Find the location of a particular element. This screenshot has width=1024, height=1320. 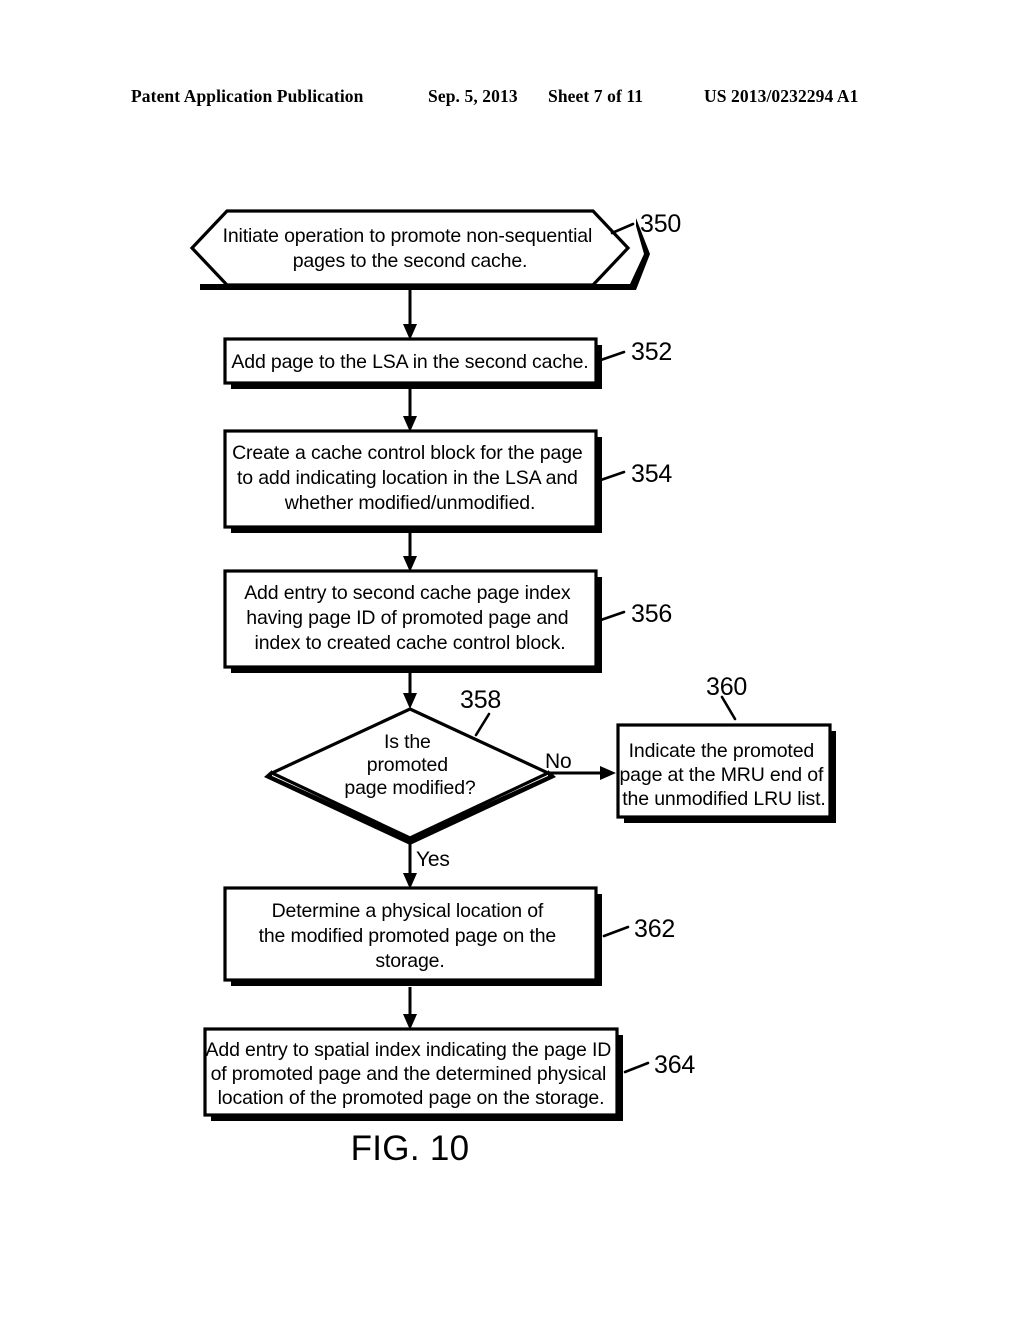

flow-ref-362: 362 is located at coordinates (654, 929).